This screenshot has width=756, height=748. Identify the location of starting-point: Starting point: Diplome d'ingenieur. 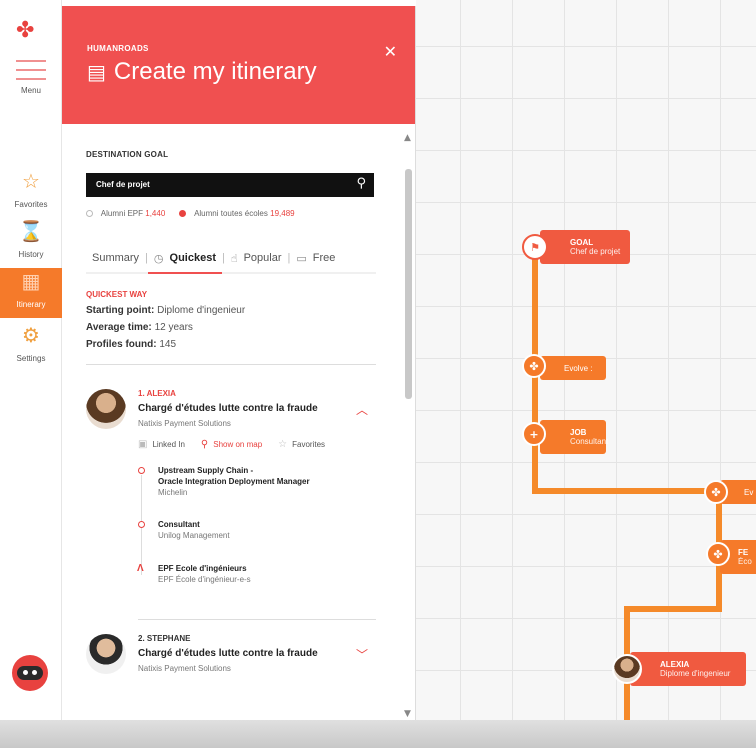
(166, 310).